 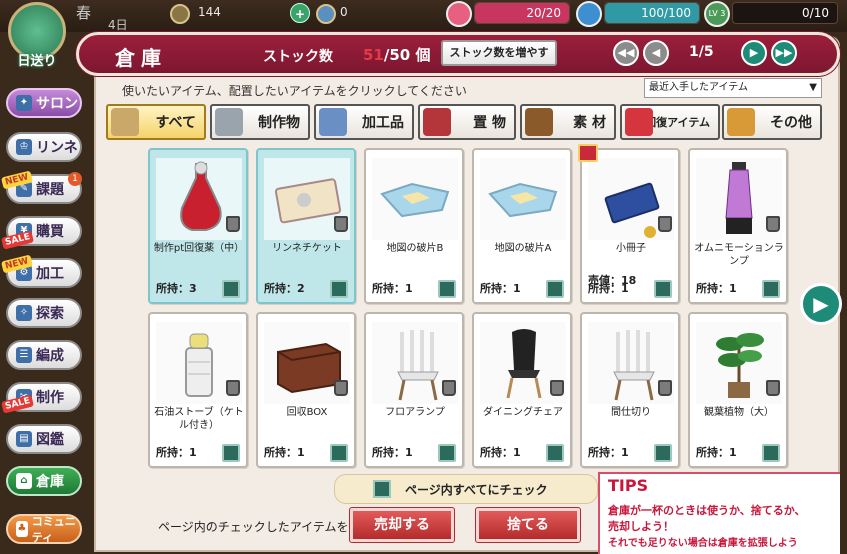 I want to click on tab-furniture: 置 物, so click(x=467, y=122).